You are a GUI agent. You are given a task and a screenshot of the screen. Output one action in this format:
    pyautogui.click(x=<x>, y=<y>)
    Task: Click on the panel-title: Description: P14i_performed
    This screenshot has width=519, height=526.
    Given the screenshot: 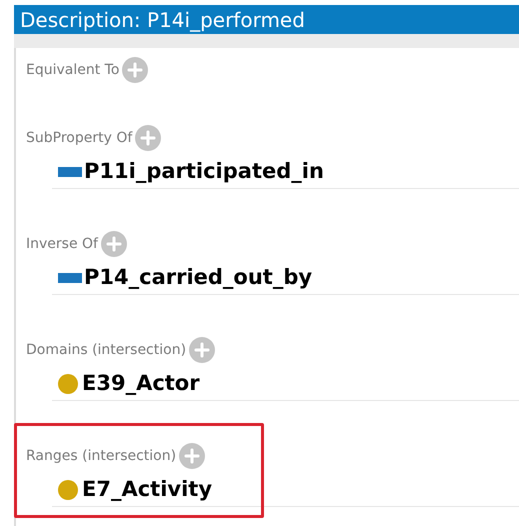 What is the action you would take?
    pyautogui.click(x=162, y=20)
    